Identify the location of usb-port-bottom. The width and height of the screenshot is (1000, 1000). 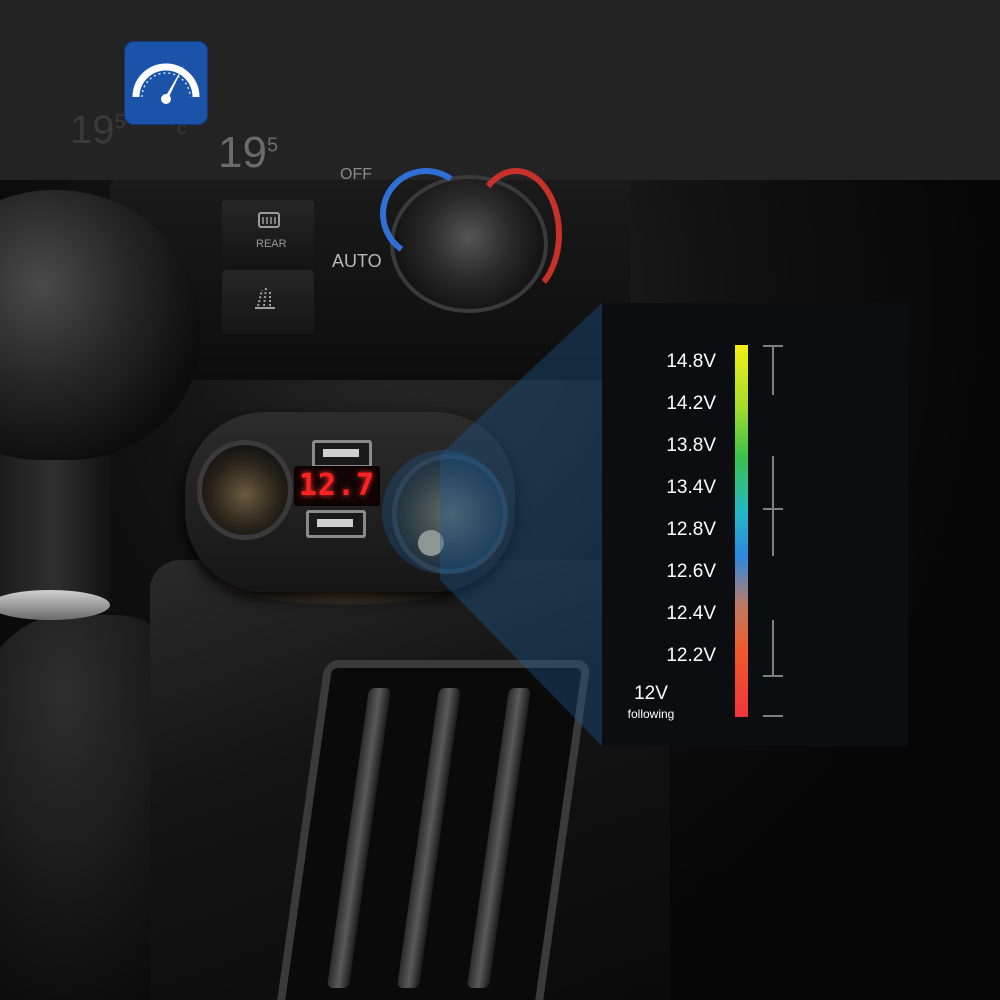
(336, 524).